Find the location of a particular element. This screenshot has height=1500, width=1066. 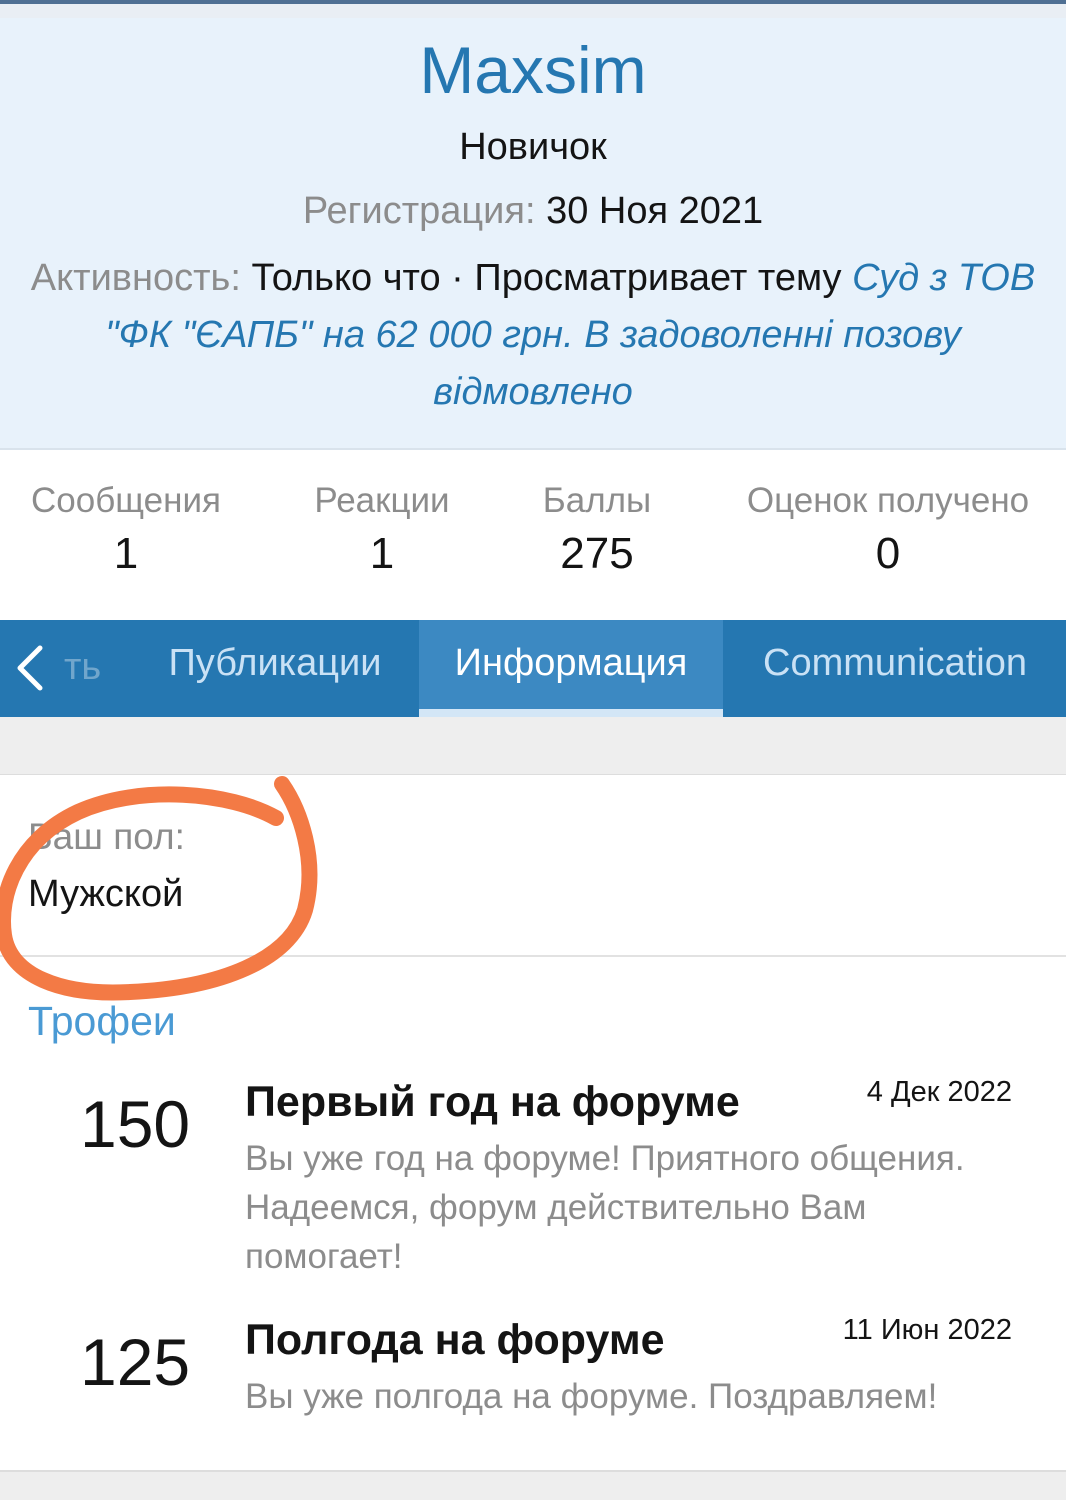

tab-publications: Публикации is located at coordinates (275, 668).